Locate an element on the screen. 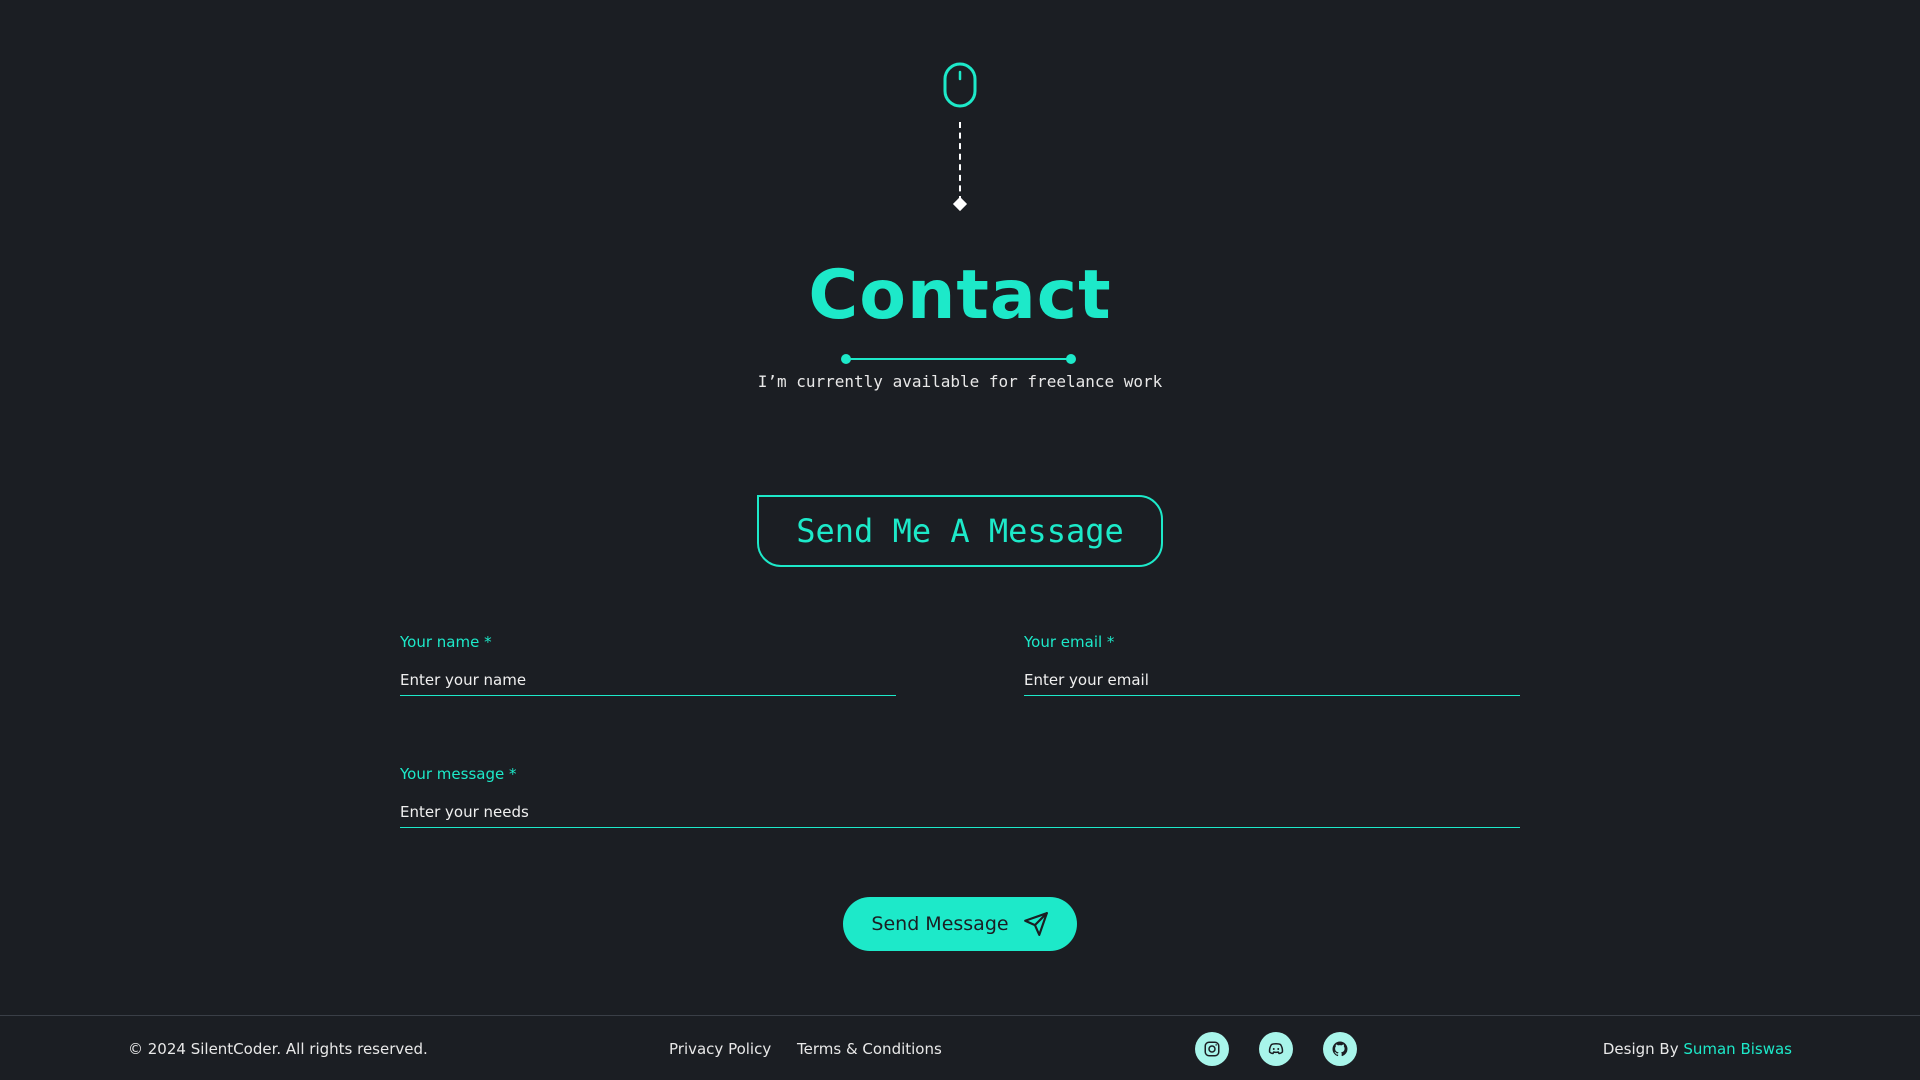 The height and width of the screenshot is (1080, 1920). message-input is located at coordinates (960, 815).